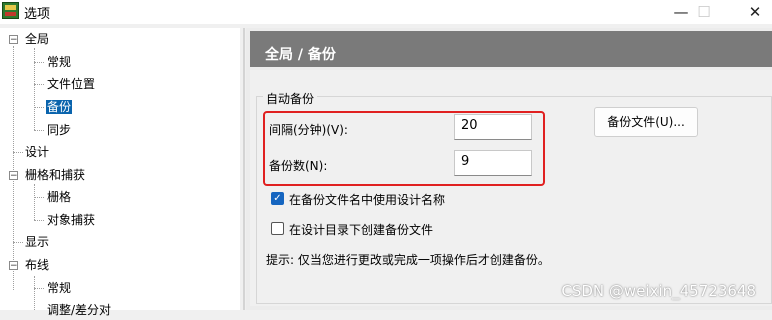 The width and height of the screenshot is (772, 320). Describe the element at coordinates (361, 229) in the screenshot. I see `create-in-design-dir-label: 在设计目录下创建备份文件` at that location.